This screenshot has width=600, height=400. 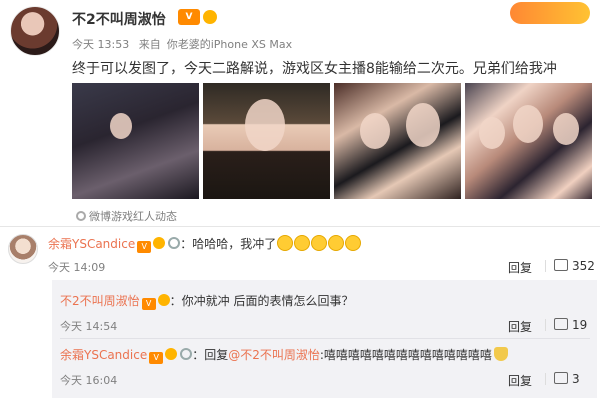 What do you see at coordinates (300, 226) in the screenshot?
I see `post-divider` at bounding box center [300, 226].